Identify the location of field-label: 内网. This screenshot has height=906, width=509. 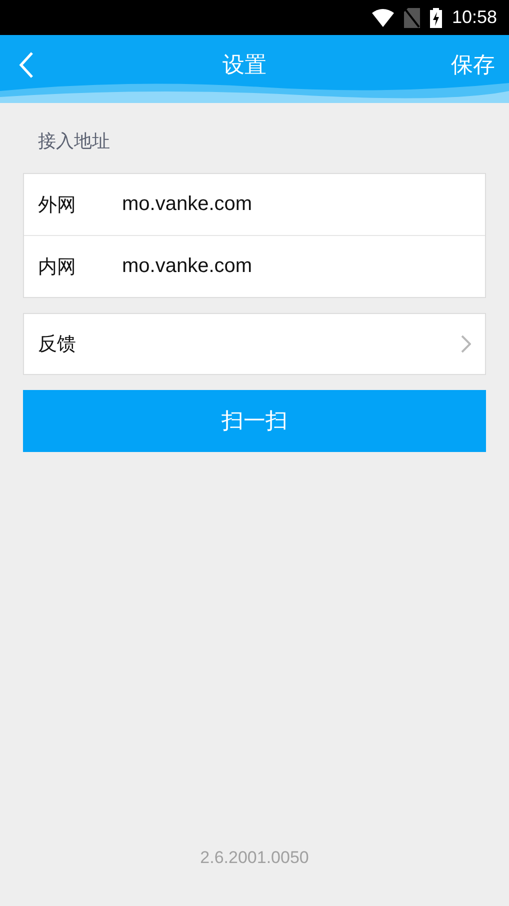
(57, 267).